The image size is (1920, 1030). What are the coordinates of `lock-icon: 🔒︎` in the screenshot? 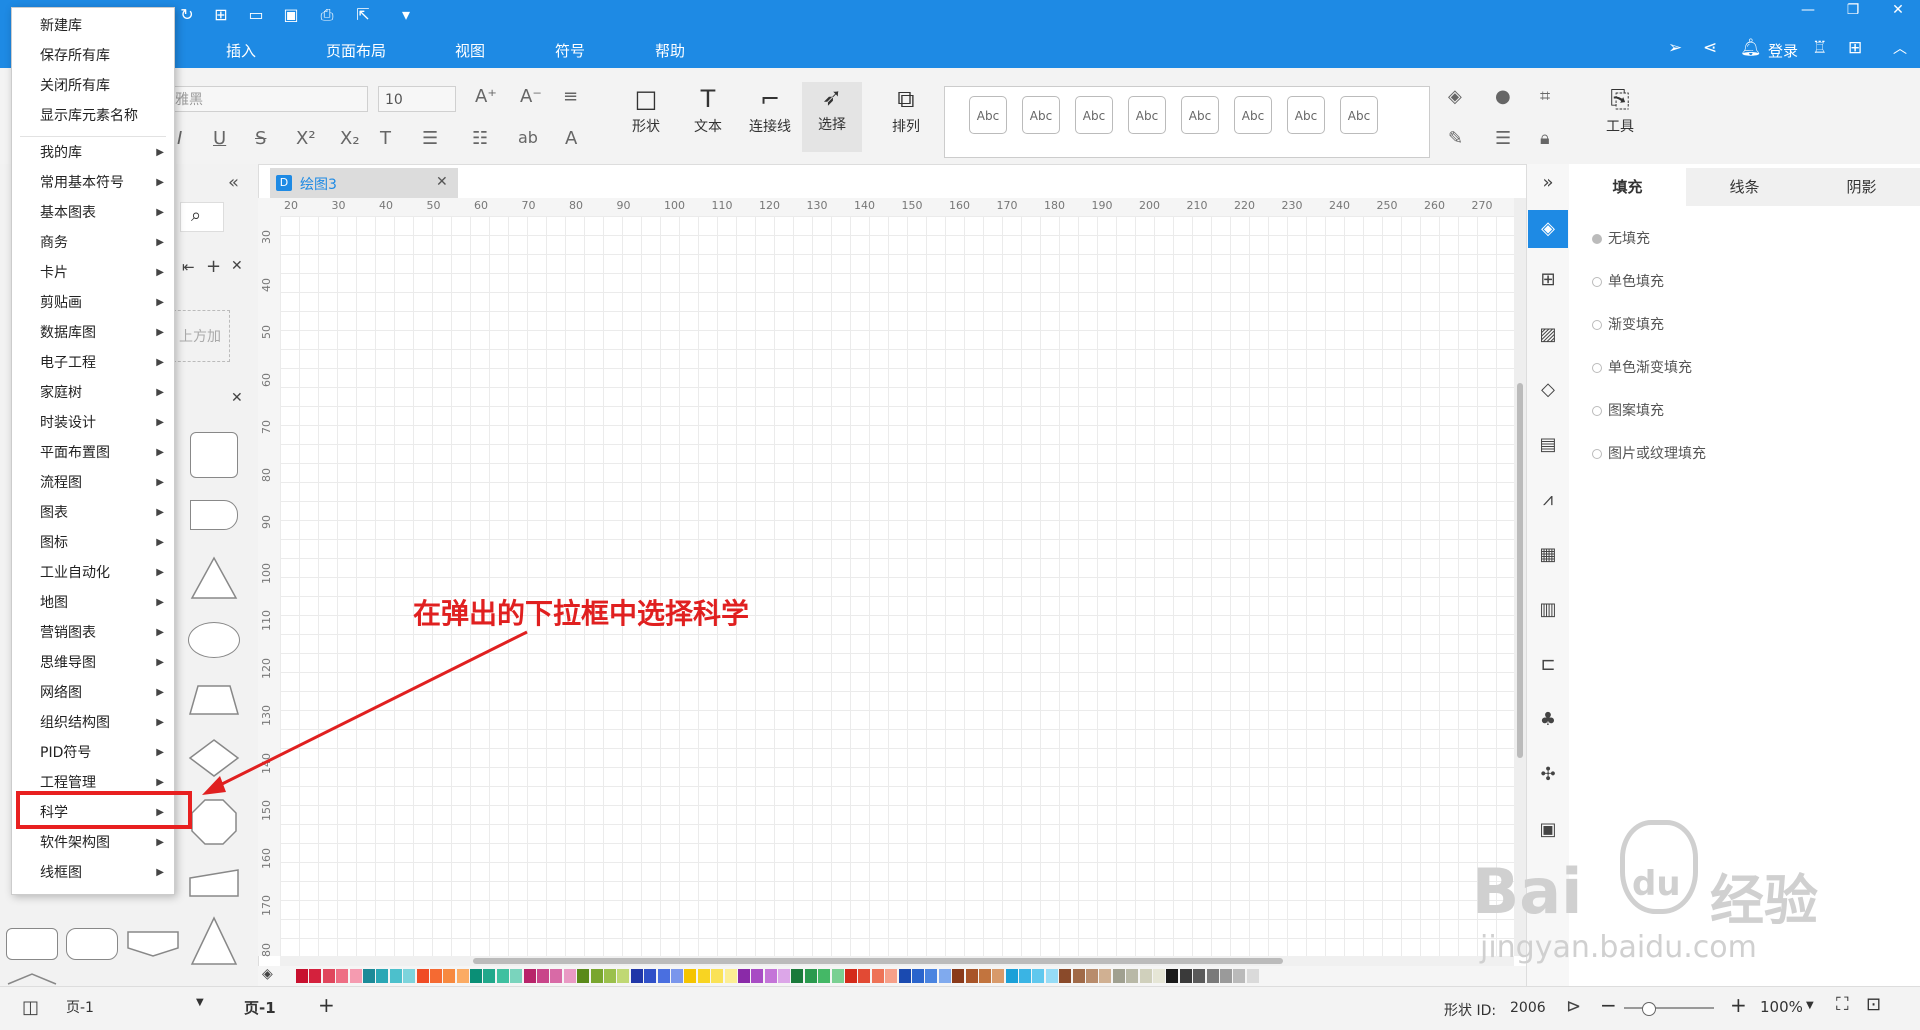 It's located at (1545, 138).